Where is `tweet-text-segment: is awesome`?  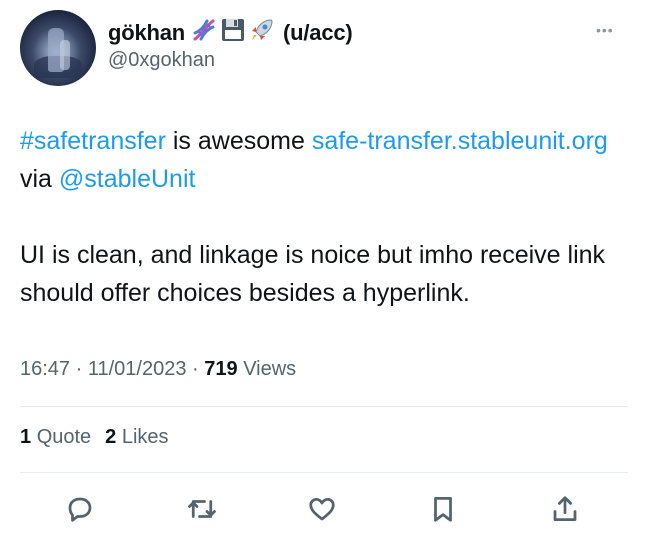
tweet-text-segment: is awesome is located at coordinates (238, 141).